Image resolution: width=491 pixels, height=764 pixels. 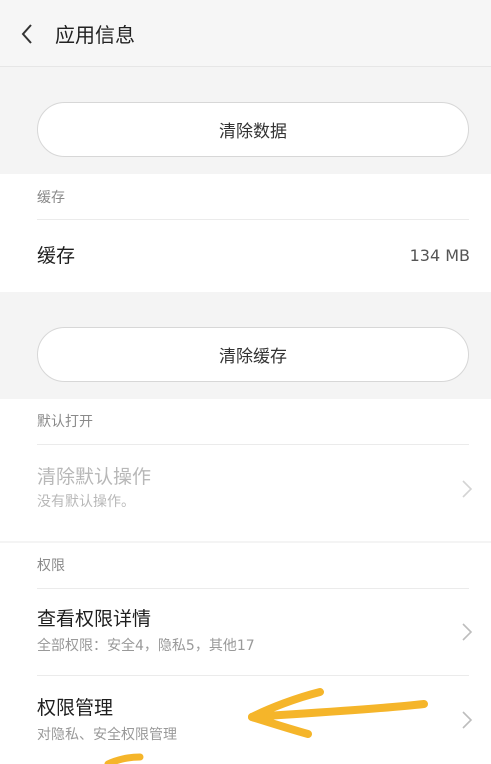 I want to click on cache-section-title: 缓存, so click(x=51, y=198).